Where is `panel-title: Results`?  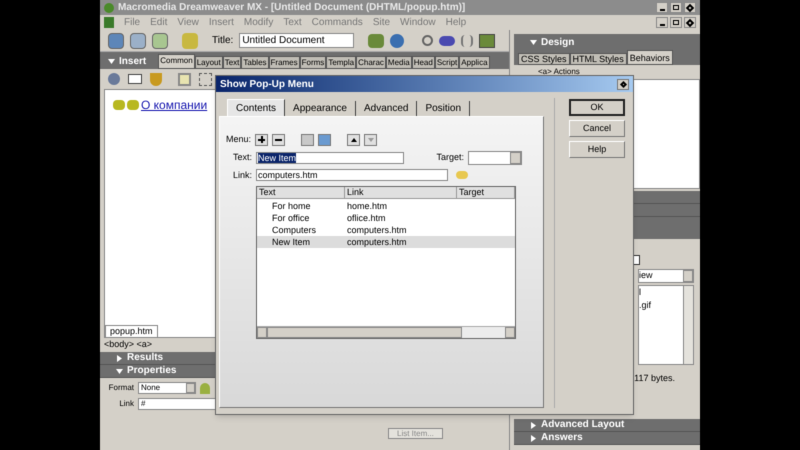 panel-title: Results is located at coordinates (145, 358).